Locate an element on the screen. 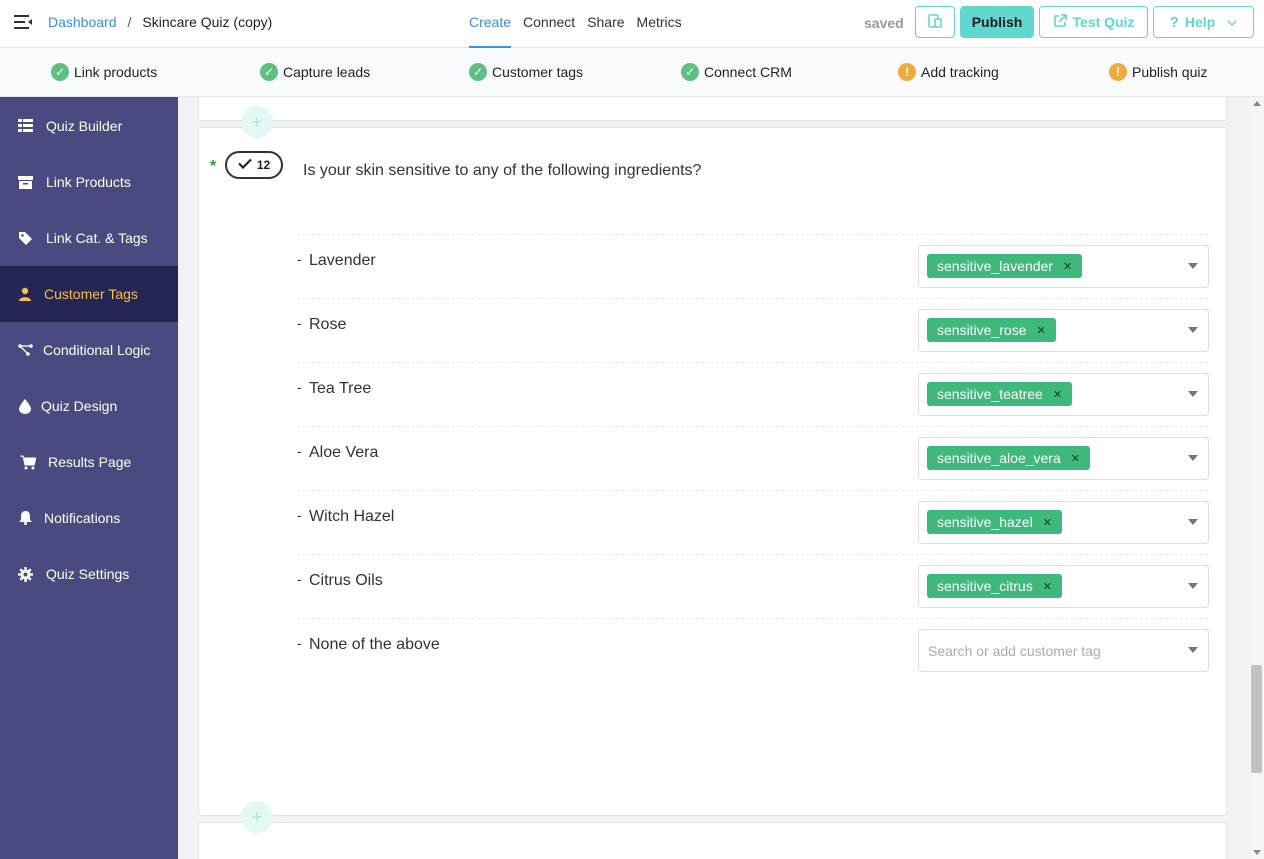 The width and height of the screenshot is (1264, 859). step-label: Link products is located at coordinates (116, 72).